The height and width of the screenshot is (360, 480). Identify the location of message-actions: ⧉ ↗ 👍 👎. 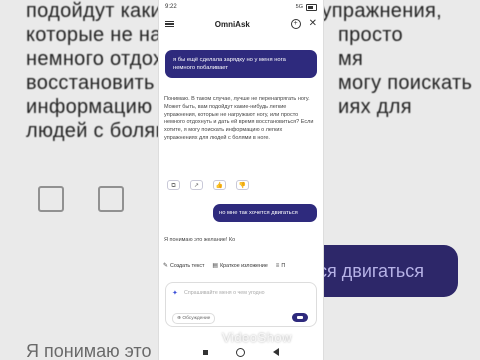
(208, 185).